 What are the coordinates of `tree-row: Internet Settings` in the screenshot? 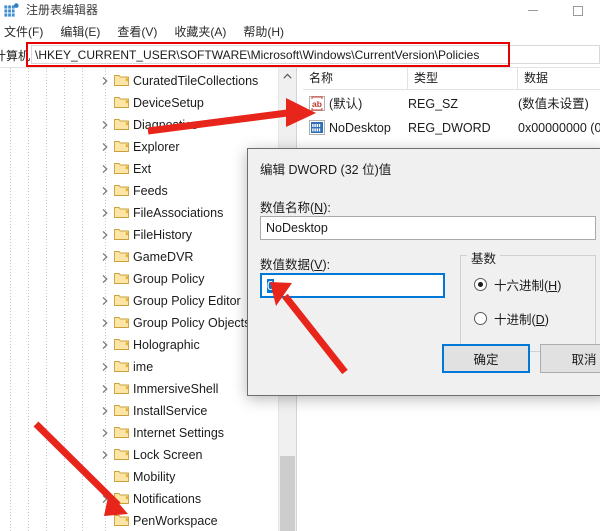 It's located at (145, 433).